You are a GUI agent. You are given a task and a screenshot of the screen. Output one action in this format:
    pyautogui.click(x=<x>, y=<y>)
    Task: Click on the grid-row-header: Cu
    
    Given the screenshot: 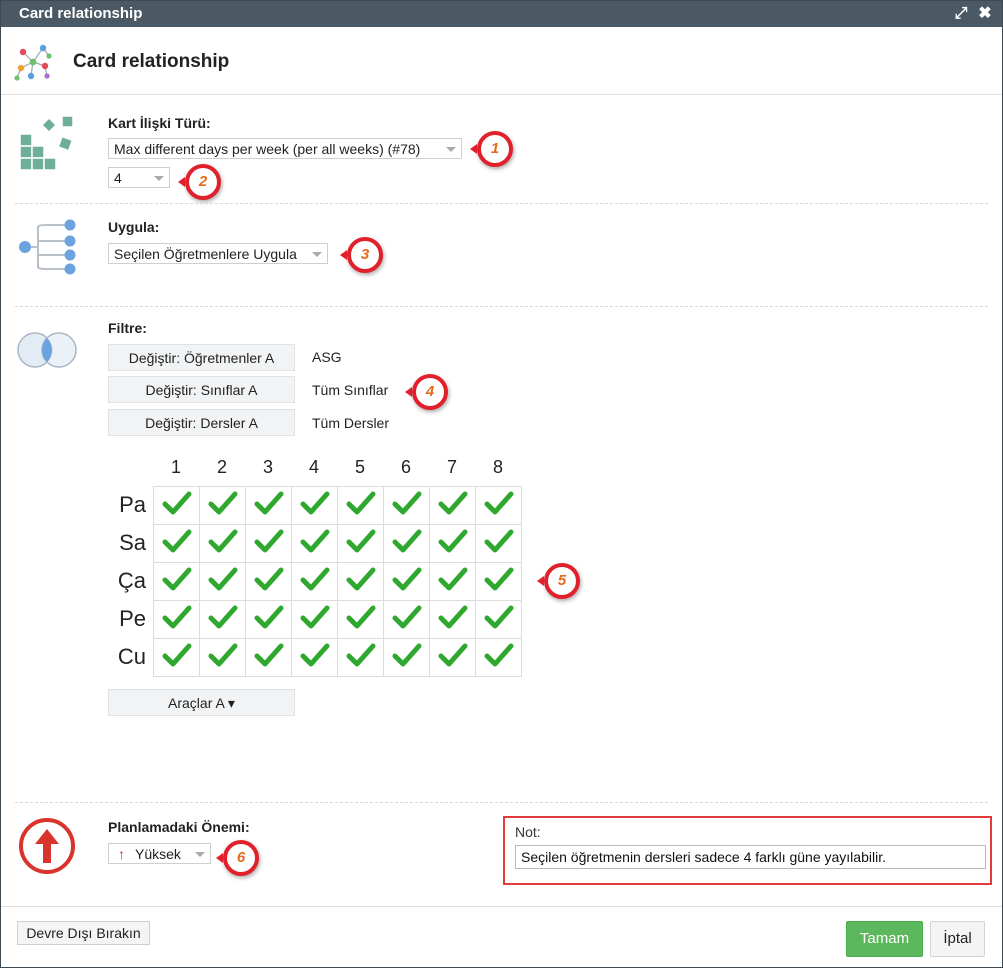 What is the action you would take?
    pyautogui.click(x=131, y=656)
    